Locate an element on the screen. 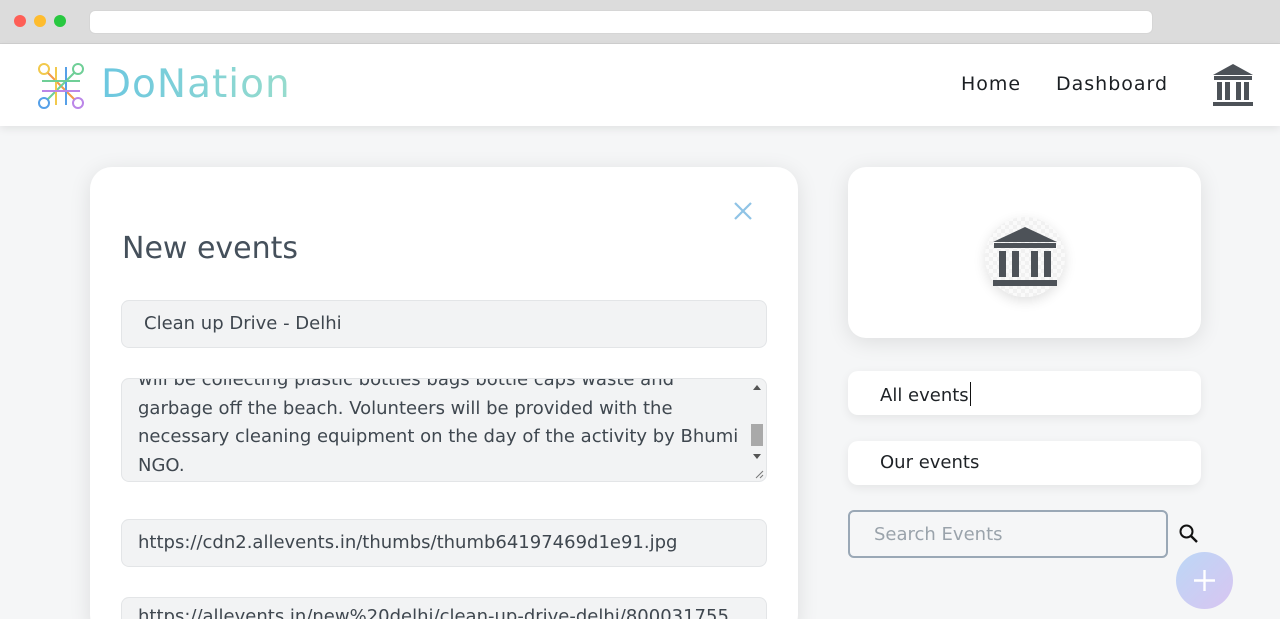 The width and height of the screenshot is (1280, 619). browser-chrome is located at coordinates (640, 22).